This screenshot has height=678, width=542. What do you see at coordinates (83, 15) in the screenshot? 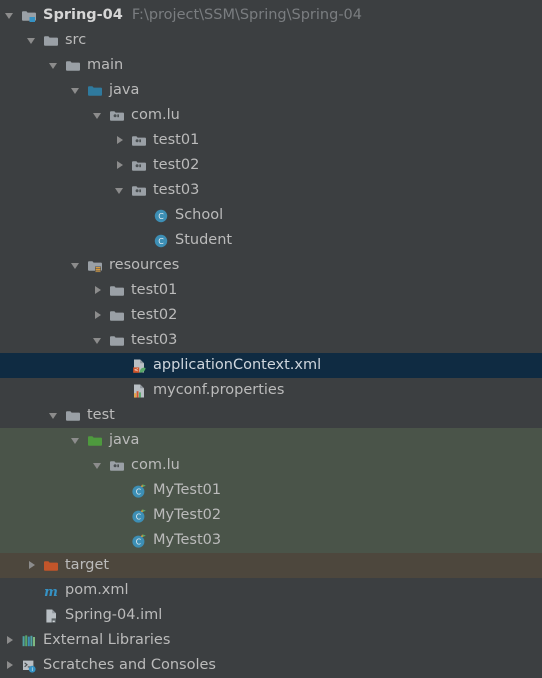
I see `tree-node-label: Spring-04` at bounding box center [83, 15].